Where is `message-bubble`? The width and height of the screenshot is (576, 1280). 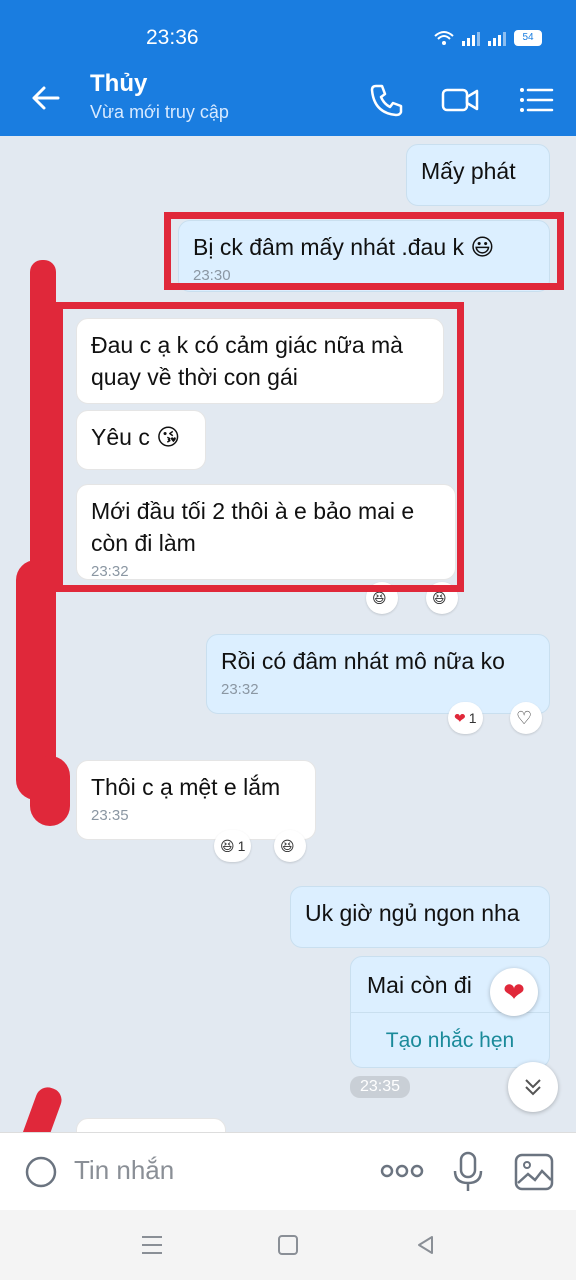 message-bubble is located at coordinates (151, 1125).